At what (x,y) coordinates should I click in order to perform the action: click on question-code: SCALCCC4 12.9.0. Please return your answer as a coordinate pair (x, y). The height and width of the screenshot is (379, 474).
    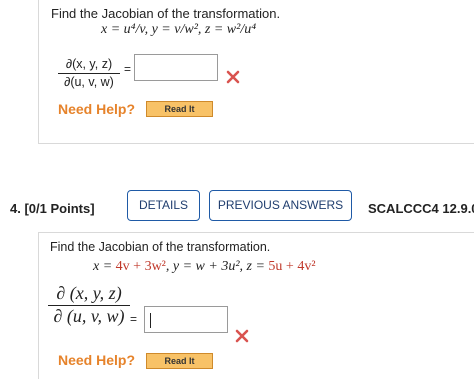
    Looking at the image, I should click on (421, 208).